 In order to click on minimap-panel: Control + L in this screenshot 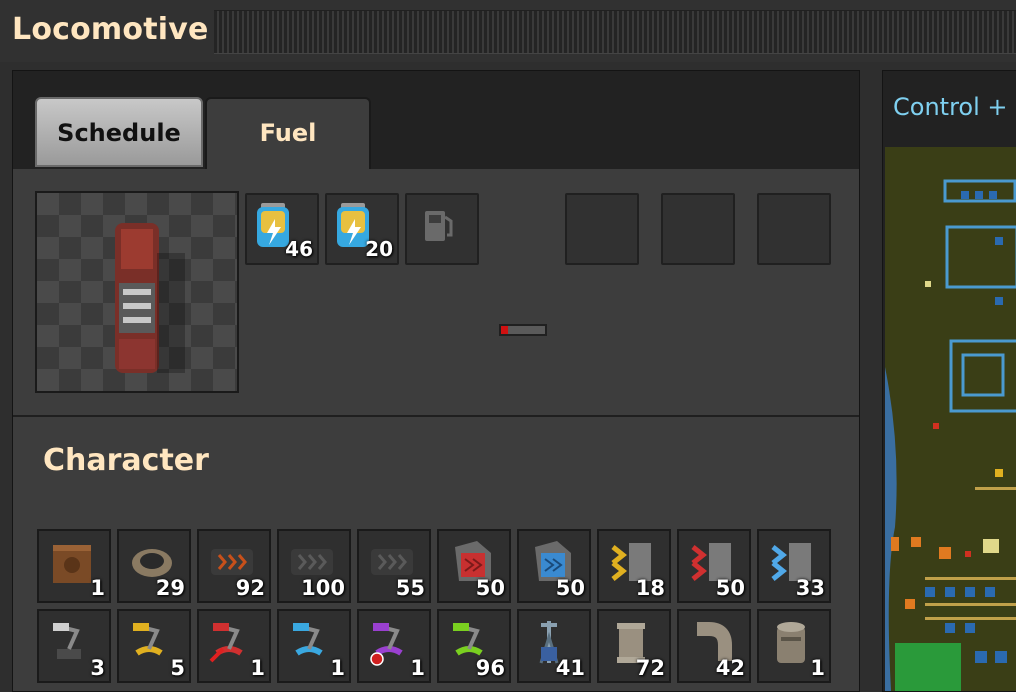, I will do `click(949, 381)`.